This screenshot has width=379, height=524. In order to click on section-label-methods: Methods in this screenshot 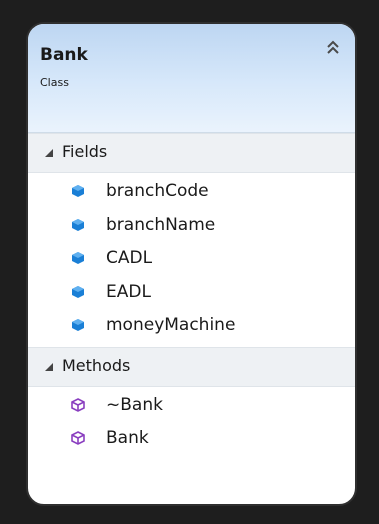, I will do `click(96, 365)`.